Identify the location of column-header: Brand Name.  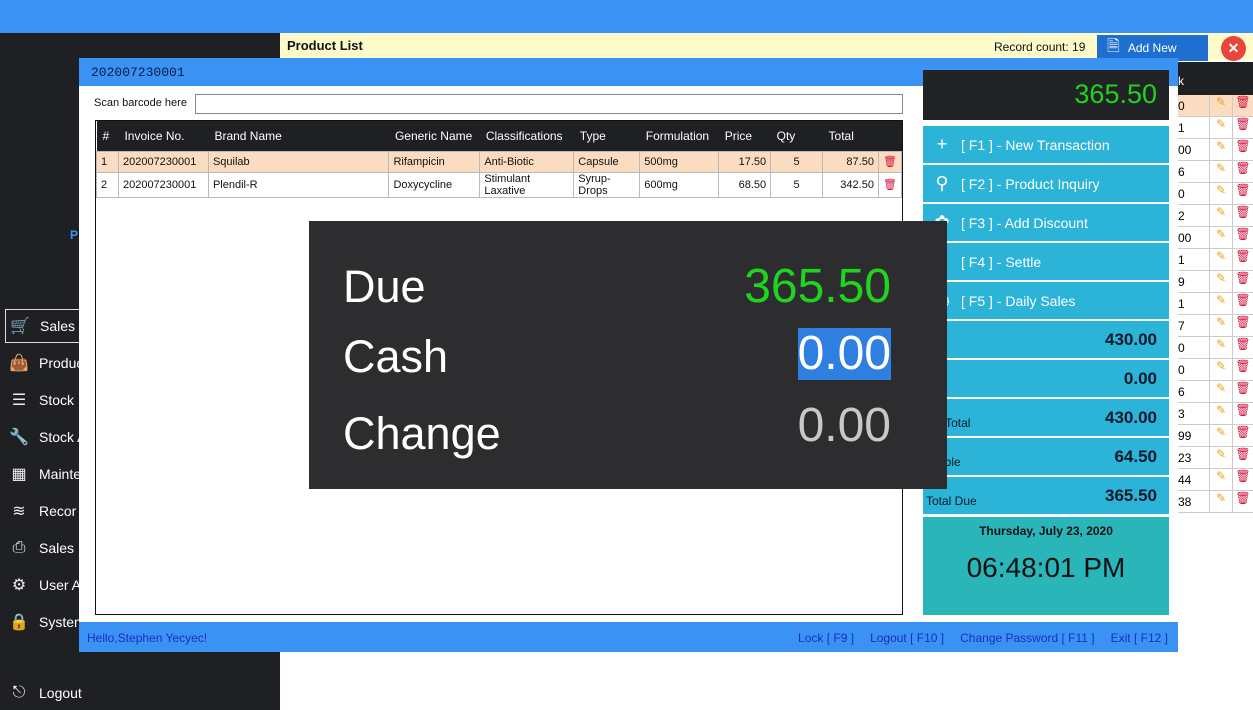
(298, 136).